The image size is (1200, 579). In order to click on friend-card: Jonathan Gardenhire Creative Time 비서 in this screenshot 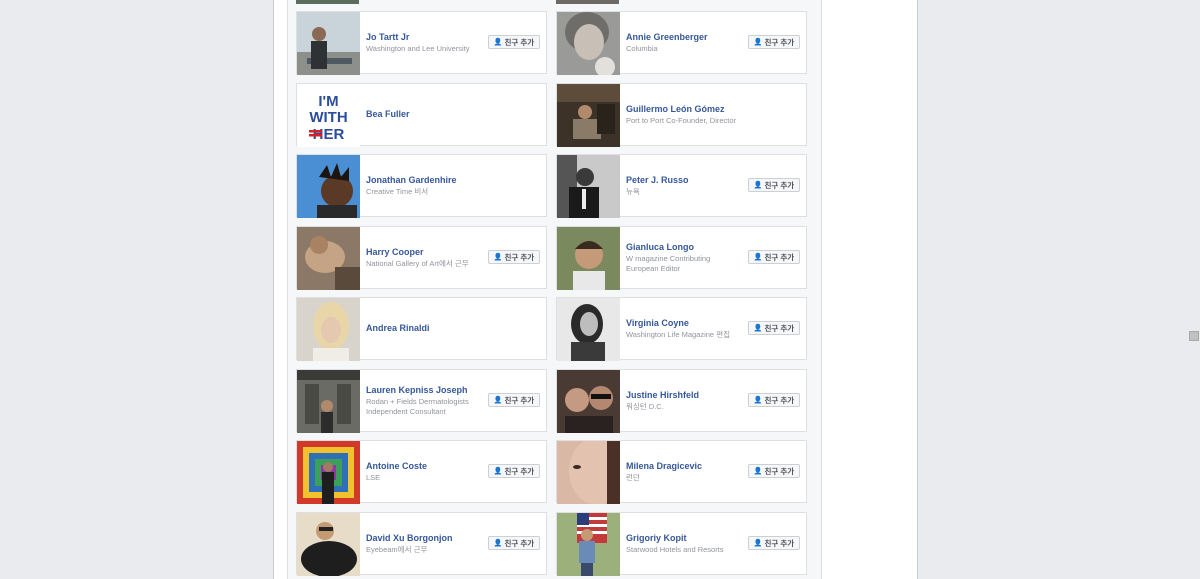, I will do `click(421, 186)`.